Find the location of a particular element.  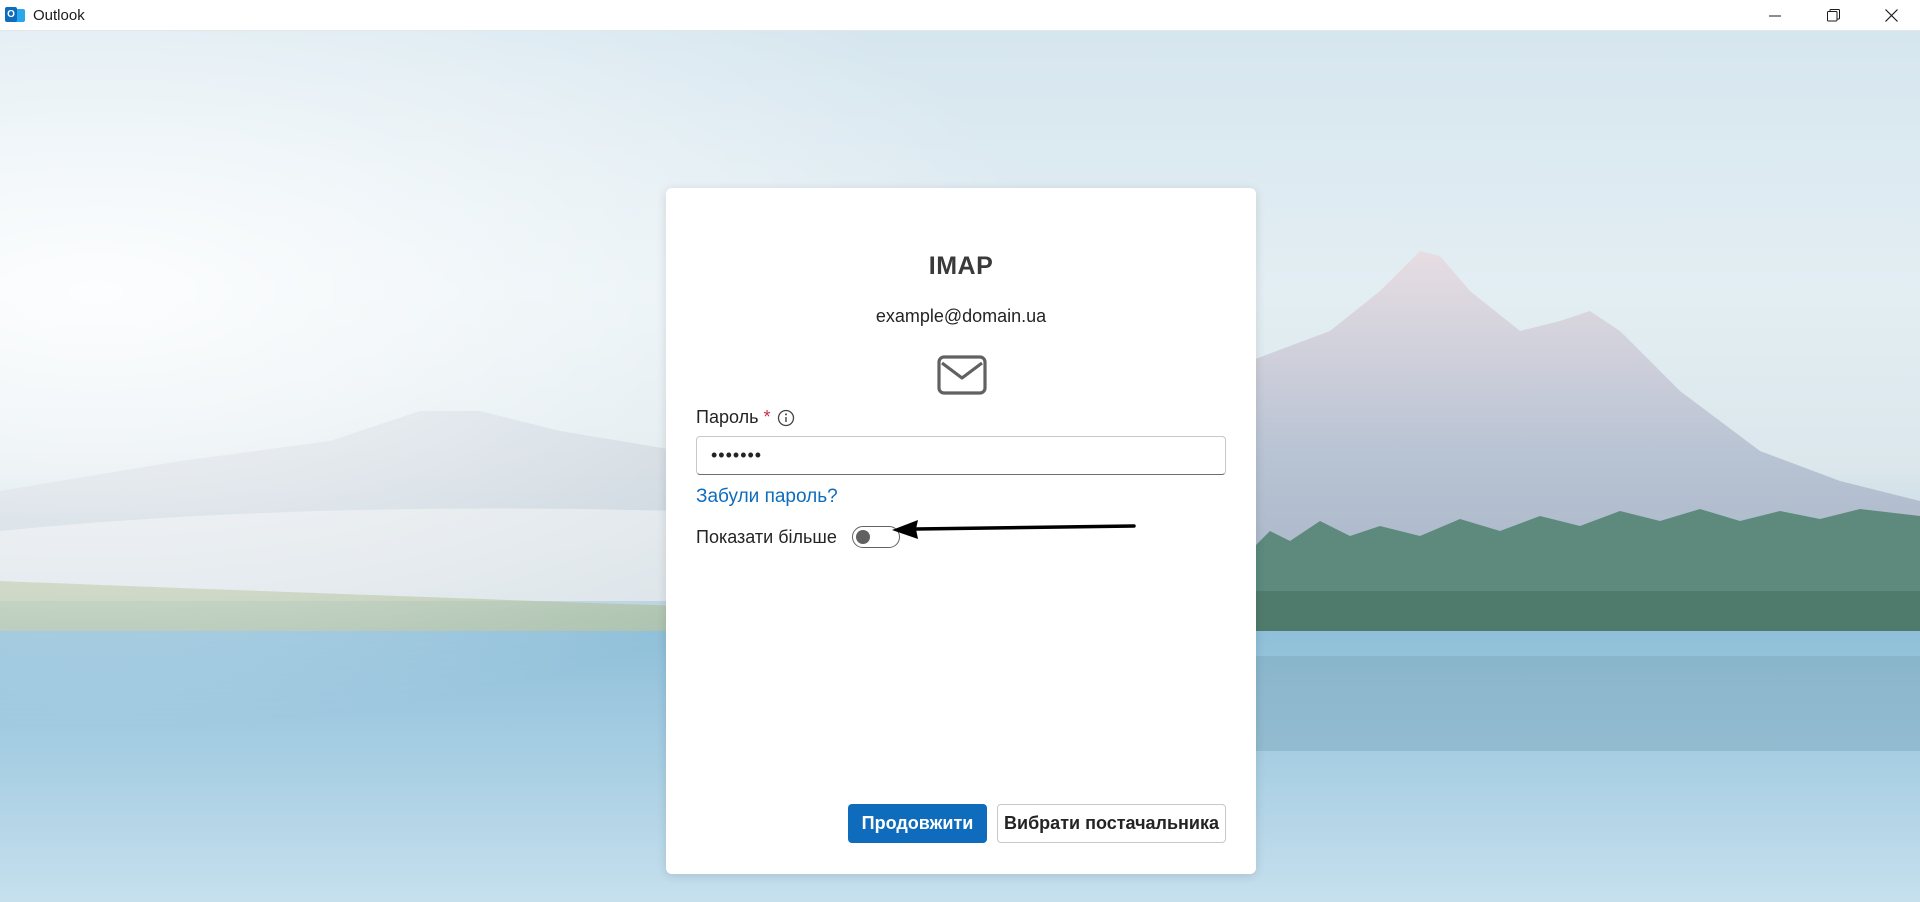

minimize-button is located at coordinates (1775, 15).